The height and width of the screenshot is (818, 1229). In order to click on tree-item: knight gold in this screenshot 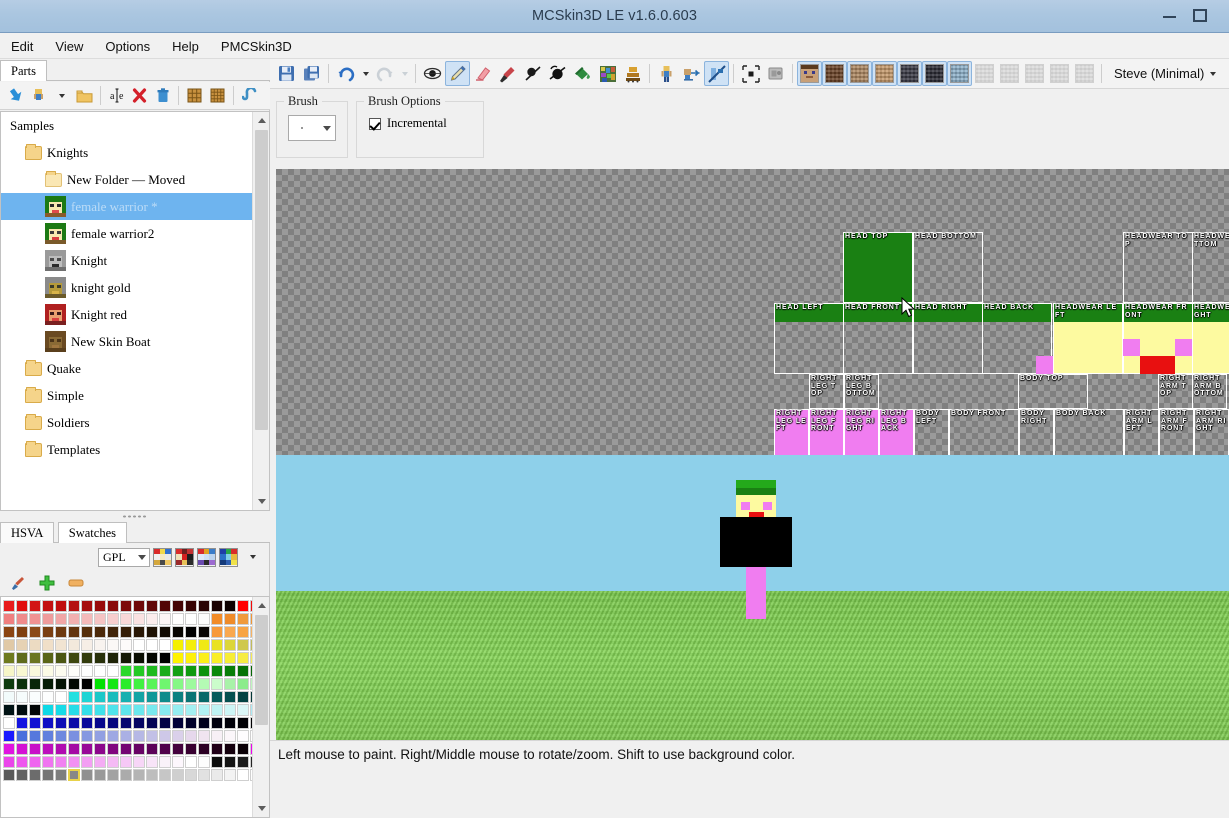, I will do `click(126, 287)`.